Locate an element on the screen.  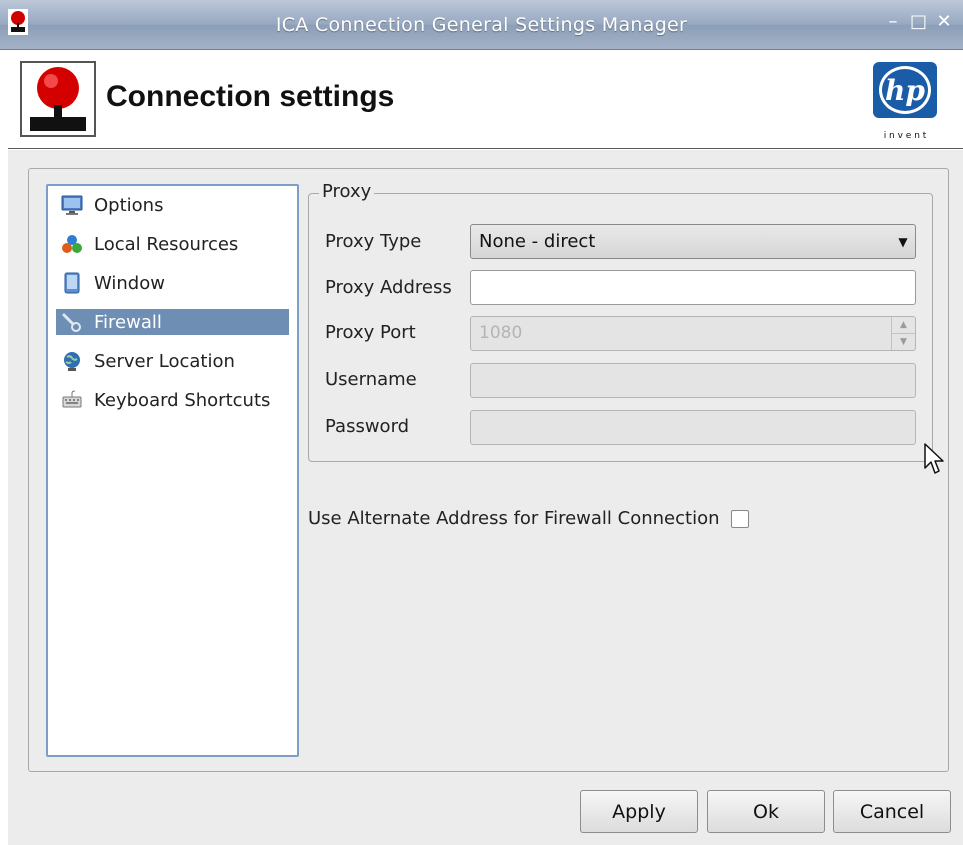
proxy-port-label: Proxy Port is located at coordinates (370, 332).